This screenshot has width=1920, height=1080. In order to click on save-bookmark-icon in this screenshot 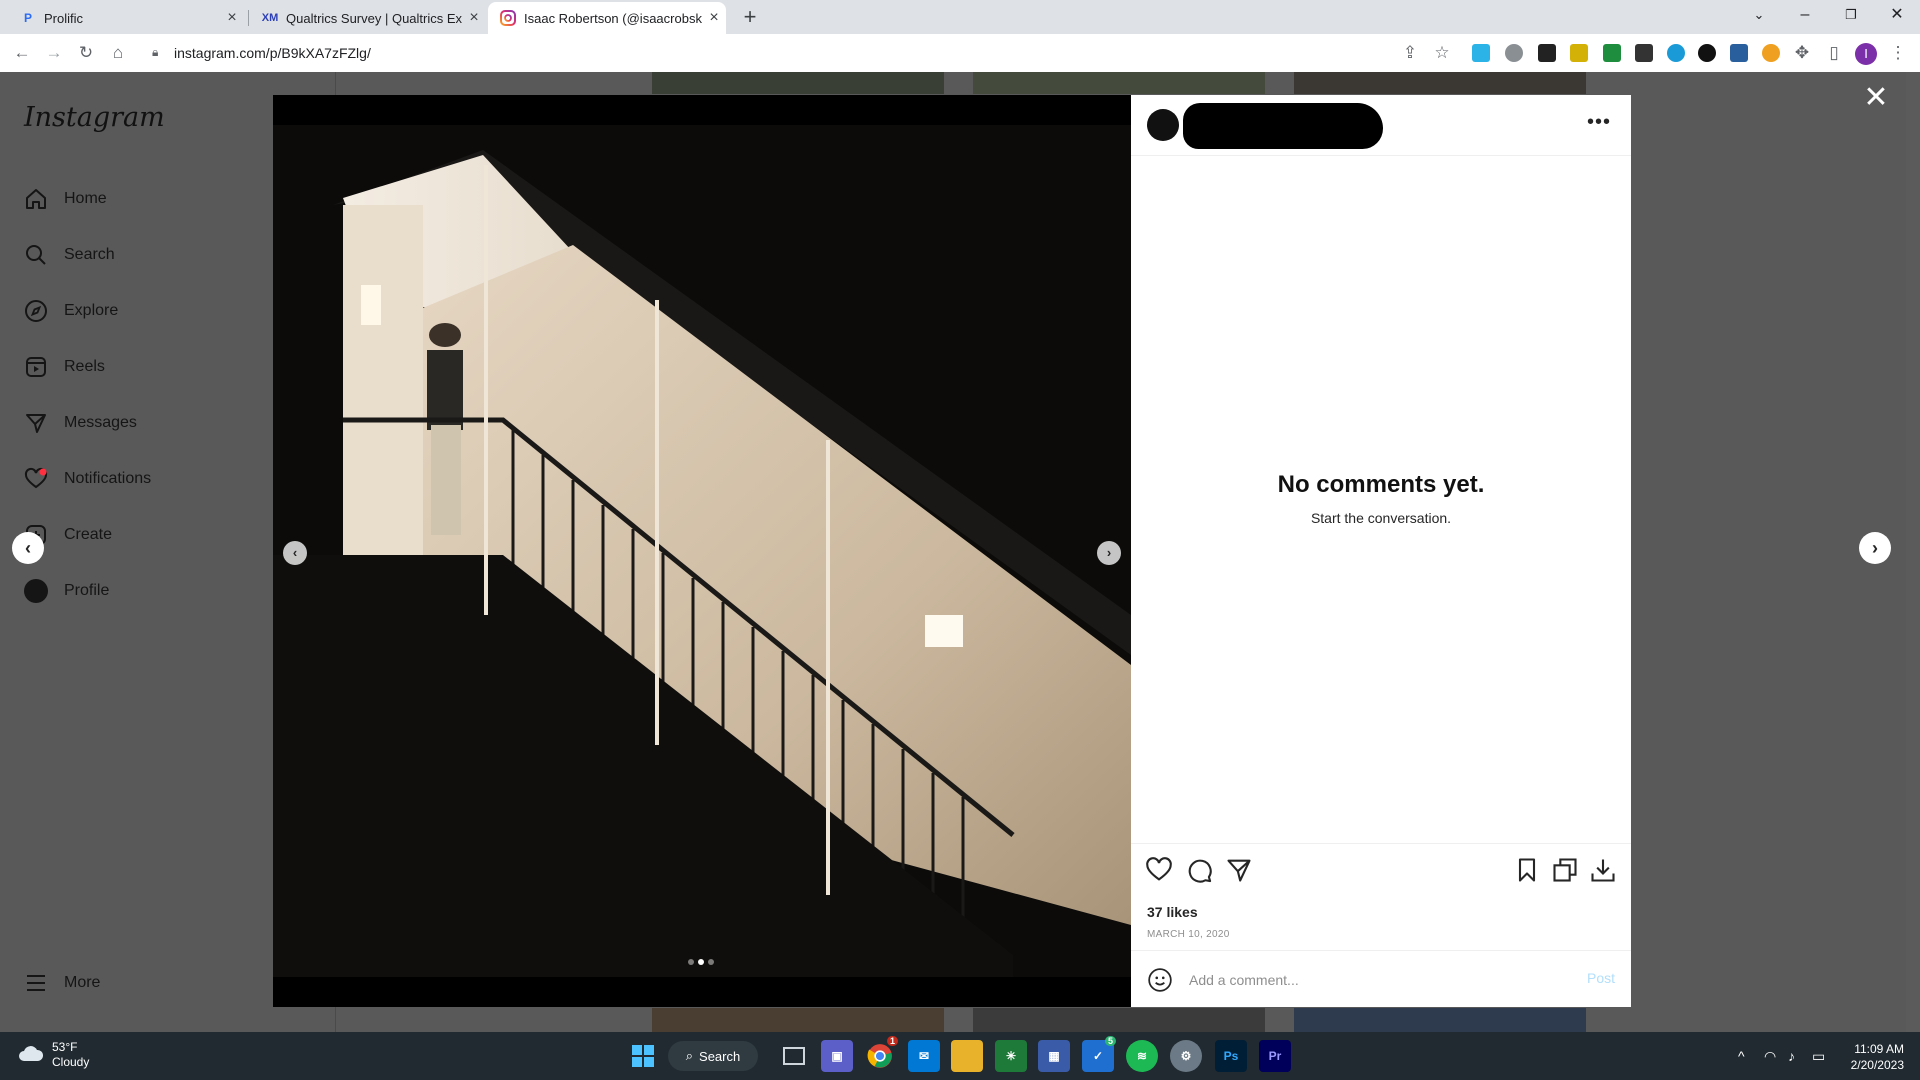, I will do `click(1527, 870)`.